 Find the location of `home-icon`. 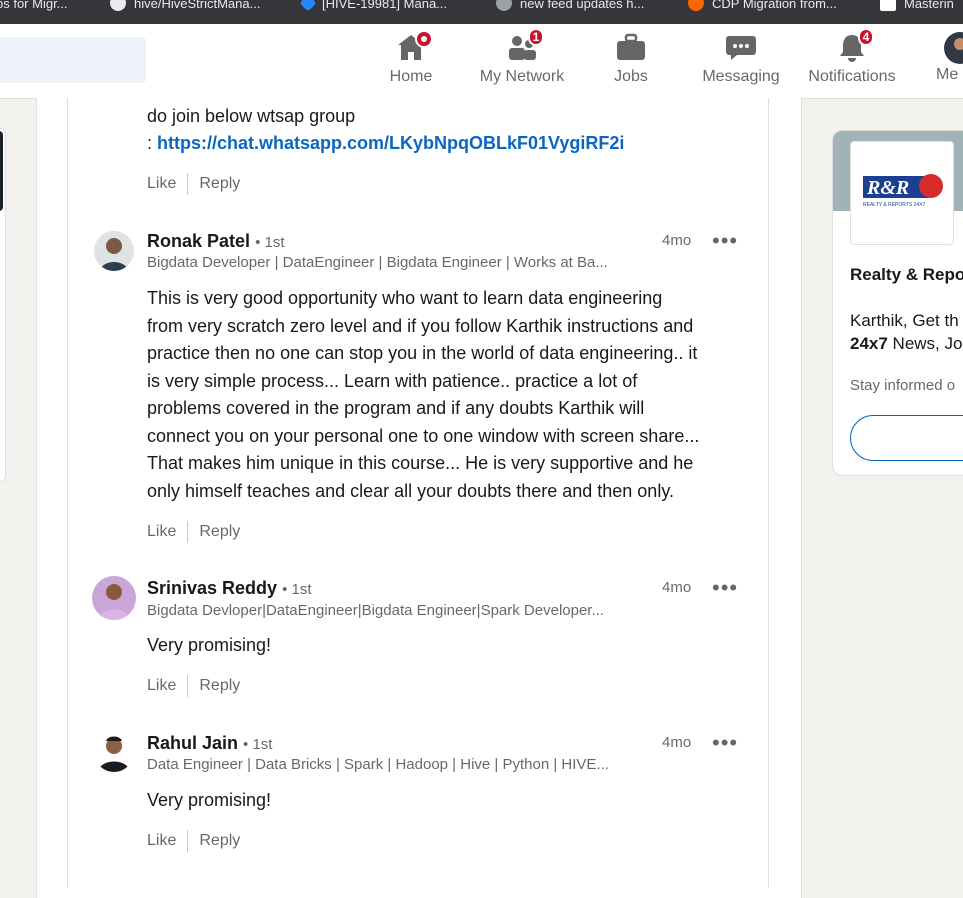

home-icon is located at coordinates (414, 46).